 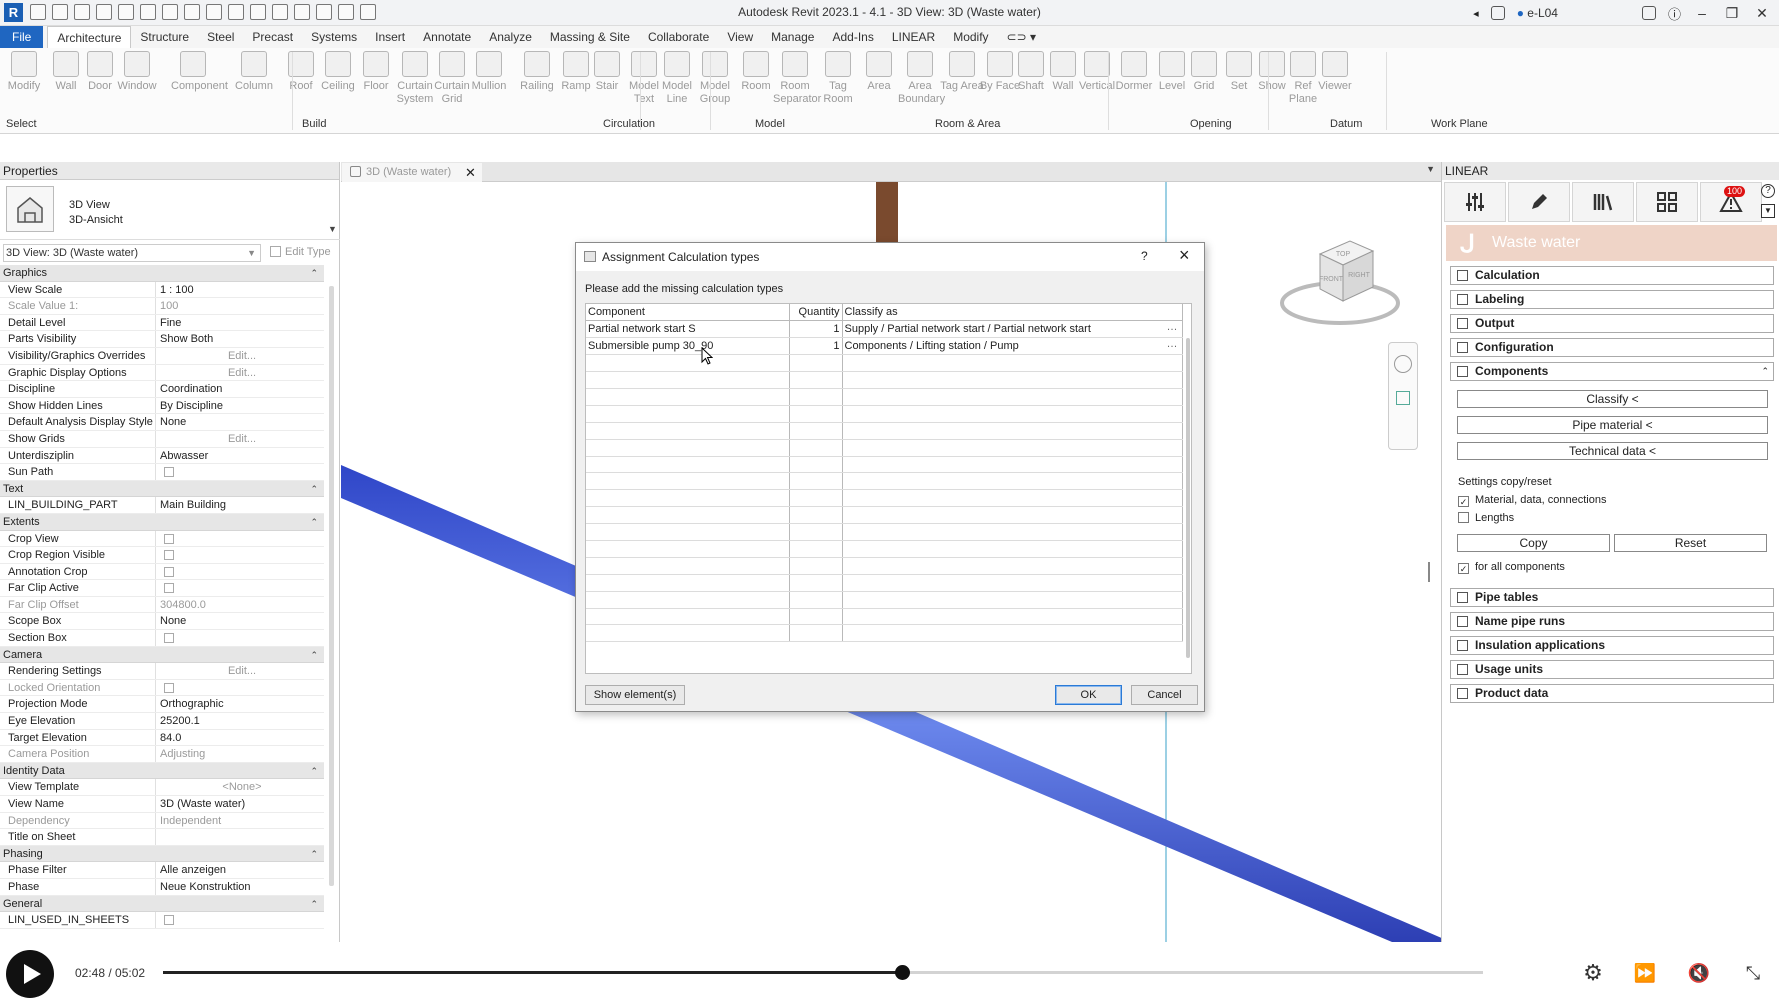 What do you see at coordinates (390, 37) in the screenshot?
I see `tab-insert: Insert` at bounding box center [390, 37].